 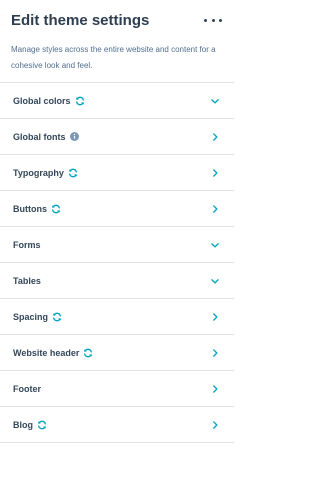 I want to click on section-buttons: Buttons, so click(x=117, y=209).